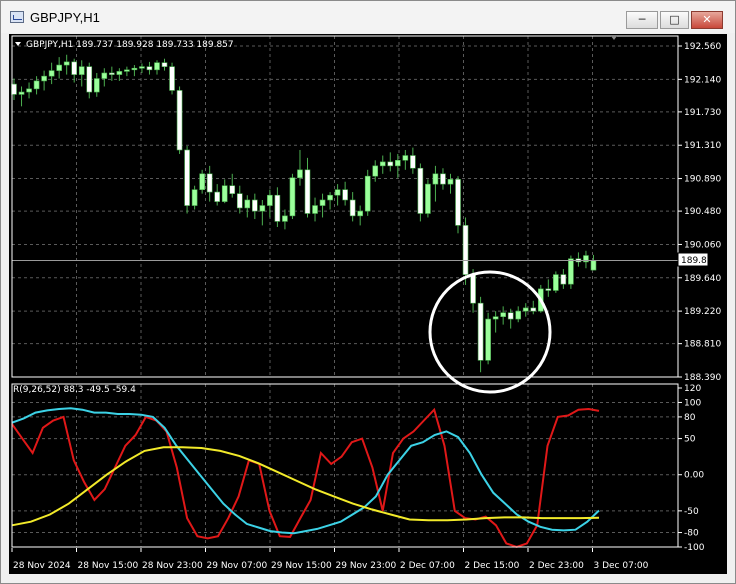 The image size is (736, 584). I want to click on window-titlebar: GBPJPY,H1 ─ □ ✕, so click(368, 17).